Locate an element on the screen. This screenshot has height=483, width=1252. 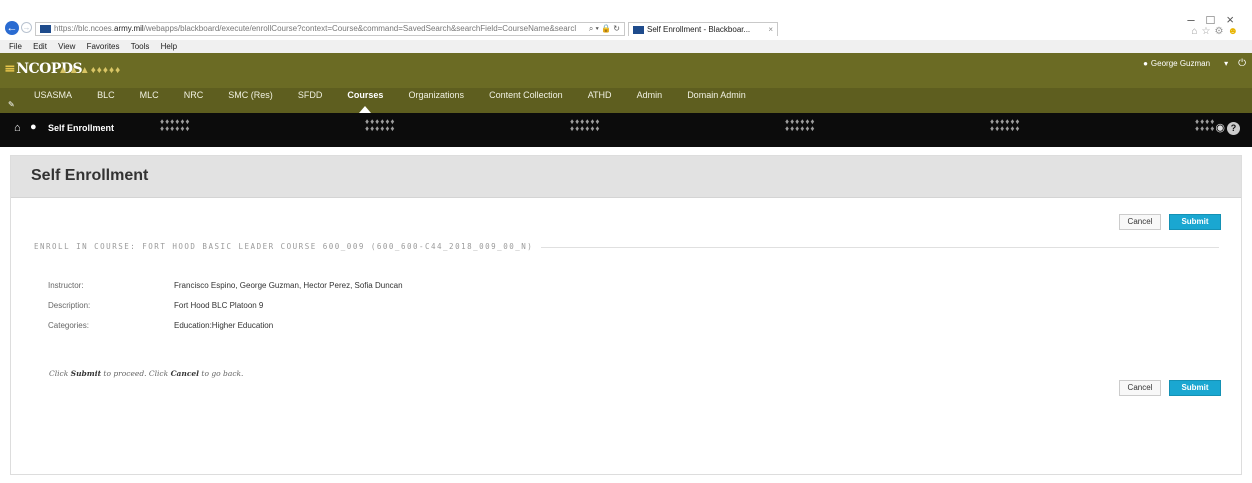
nav-item-blc: BLC is located at coordinates (106, 95).